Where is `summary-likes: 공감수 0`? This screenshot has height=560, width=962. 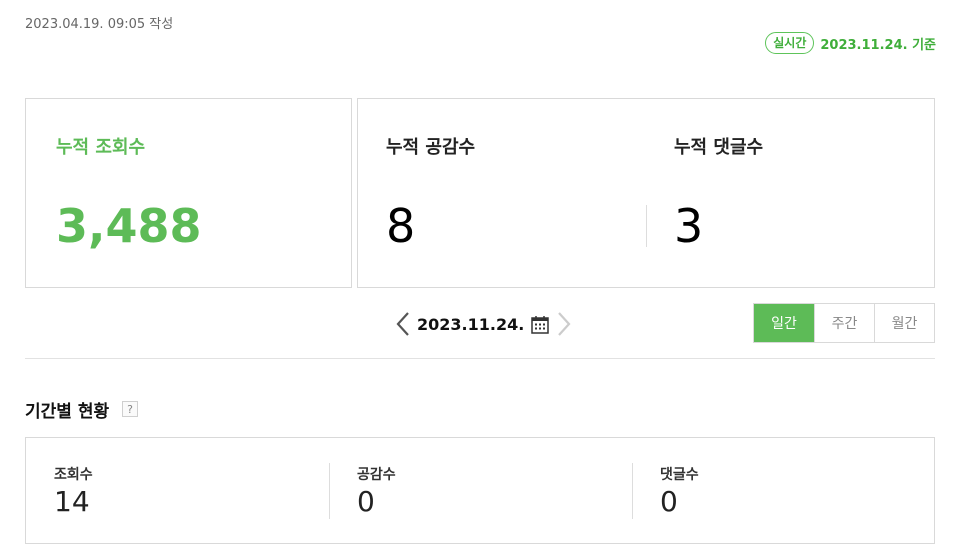
summary-likes: 공감수 0 is located at coordinates (480, 490).